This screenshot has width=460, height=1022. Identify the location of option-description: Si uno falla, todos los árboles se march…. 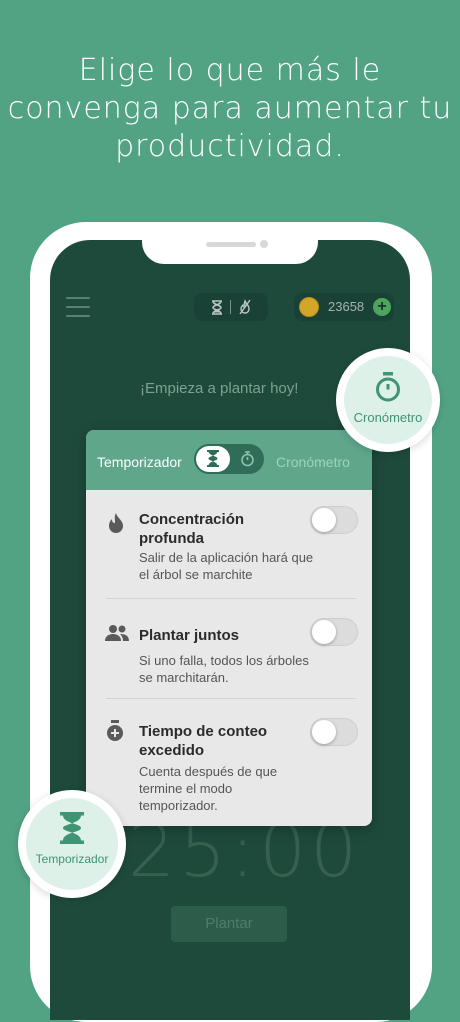
(224, 669).